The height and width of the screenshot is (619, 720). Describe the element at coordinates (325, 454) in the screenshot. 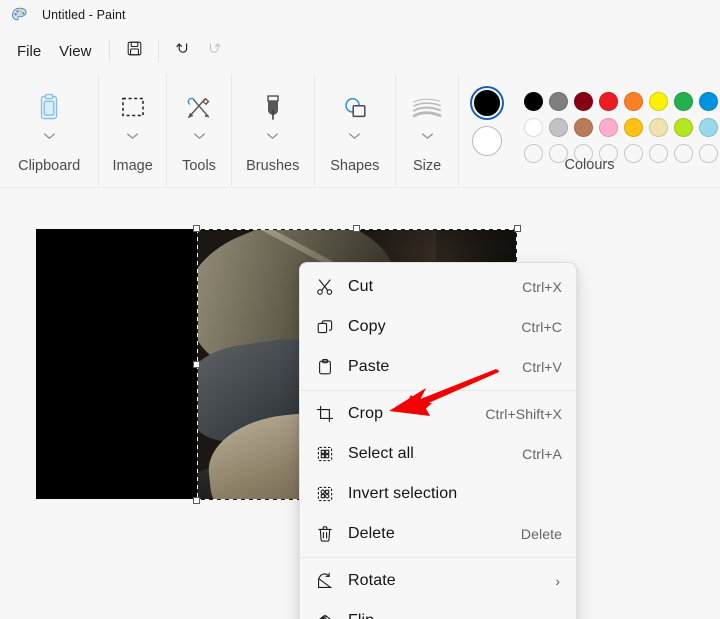

I see `select-all-icon` at that location.